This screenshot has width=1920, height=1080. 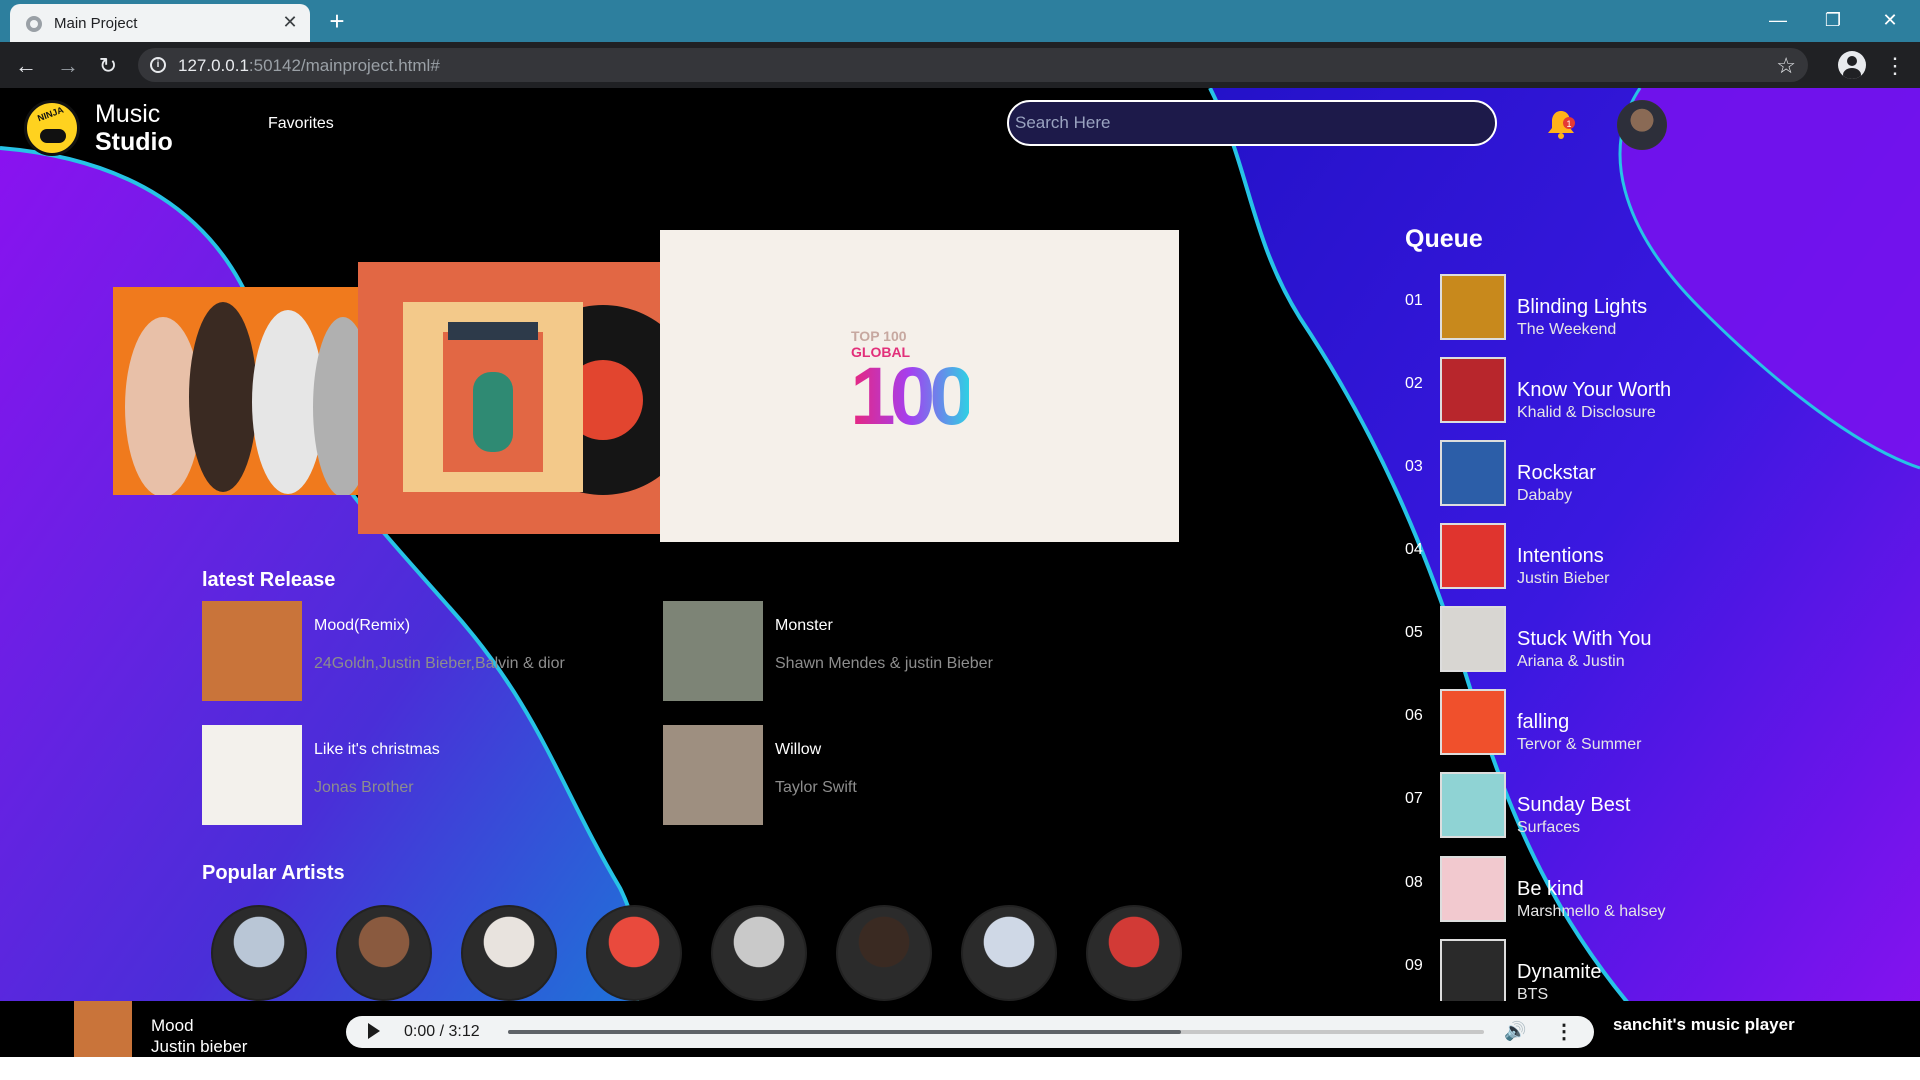 I want to click on restore-button: ❐, so click(x=1833, y=20).